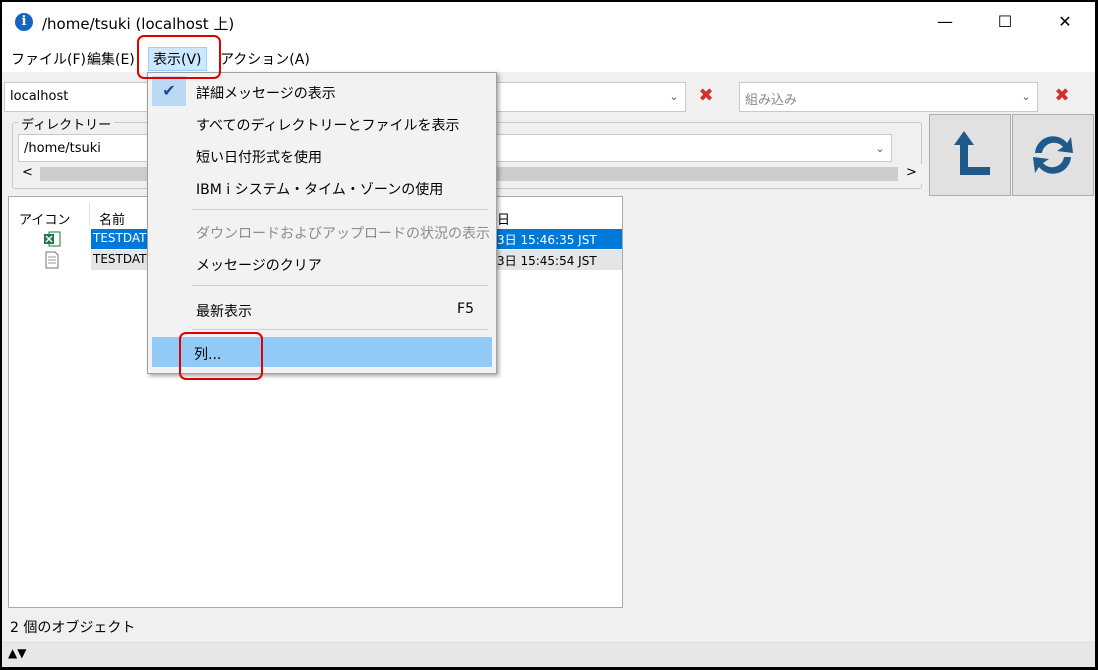 Image resolution: width=1098 pixels, height=670 pixels. Describe the element at coordinates (48, 59) in the screenshot. I see `menu-file: ファイル(F)` at that location.